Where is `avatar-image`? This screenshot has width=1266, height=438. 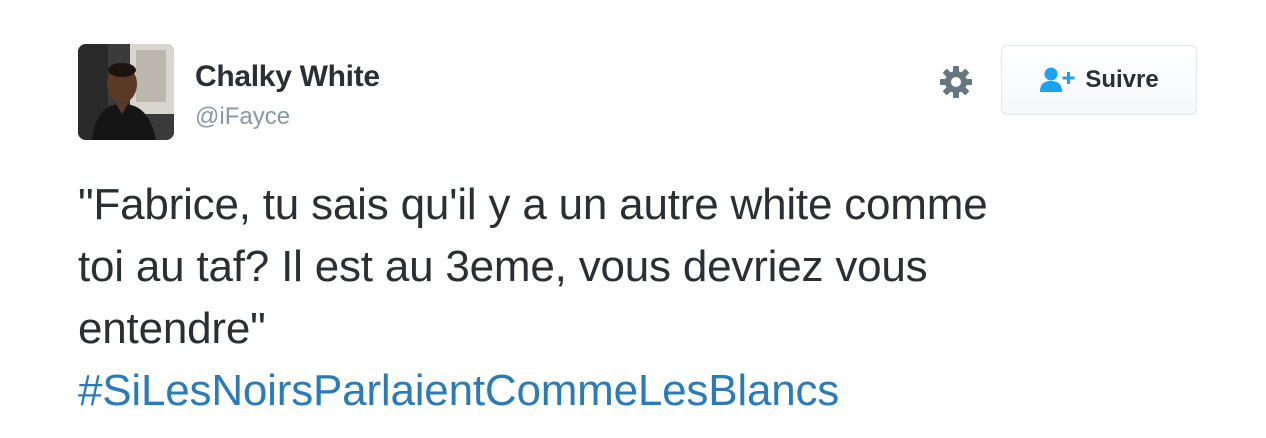 avatar-image is located at coordinates (126, 92).